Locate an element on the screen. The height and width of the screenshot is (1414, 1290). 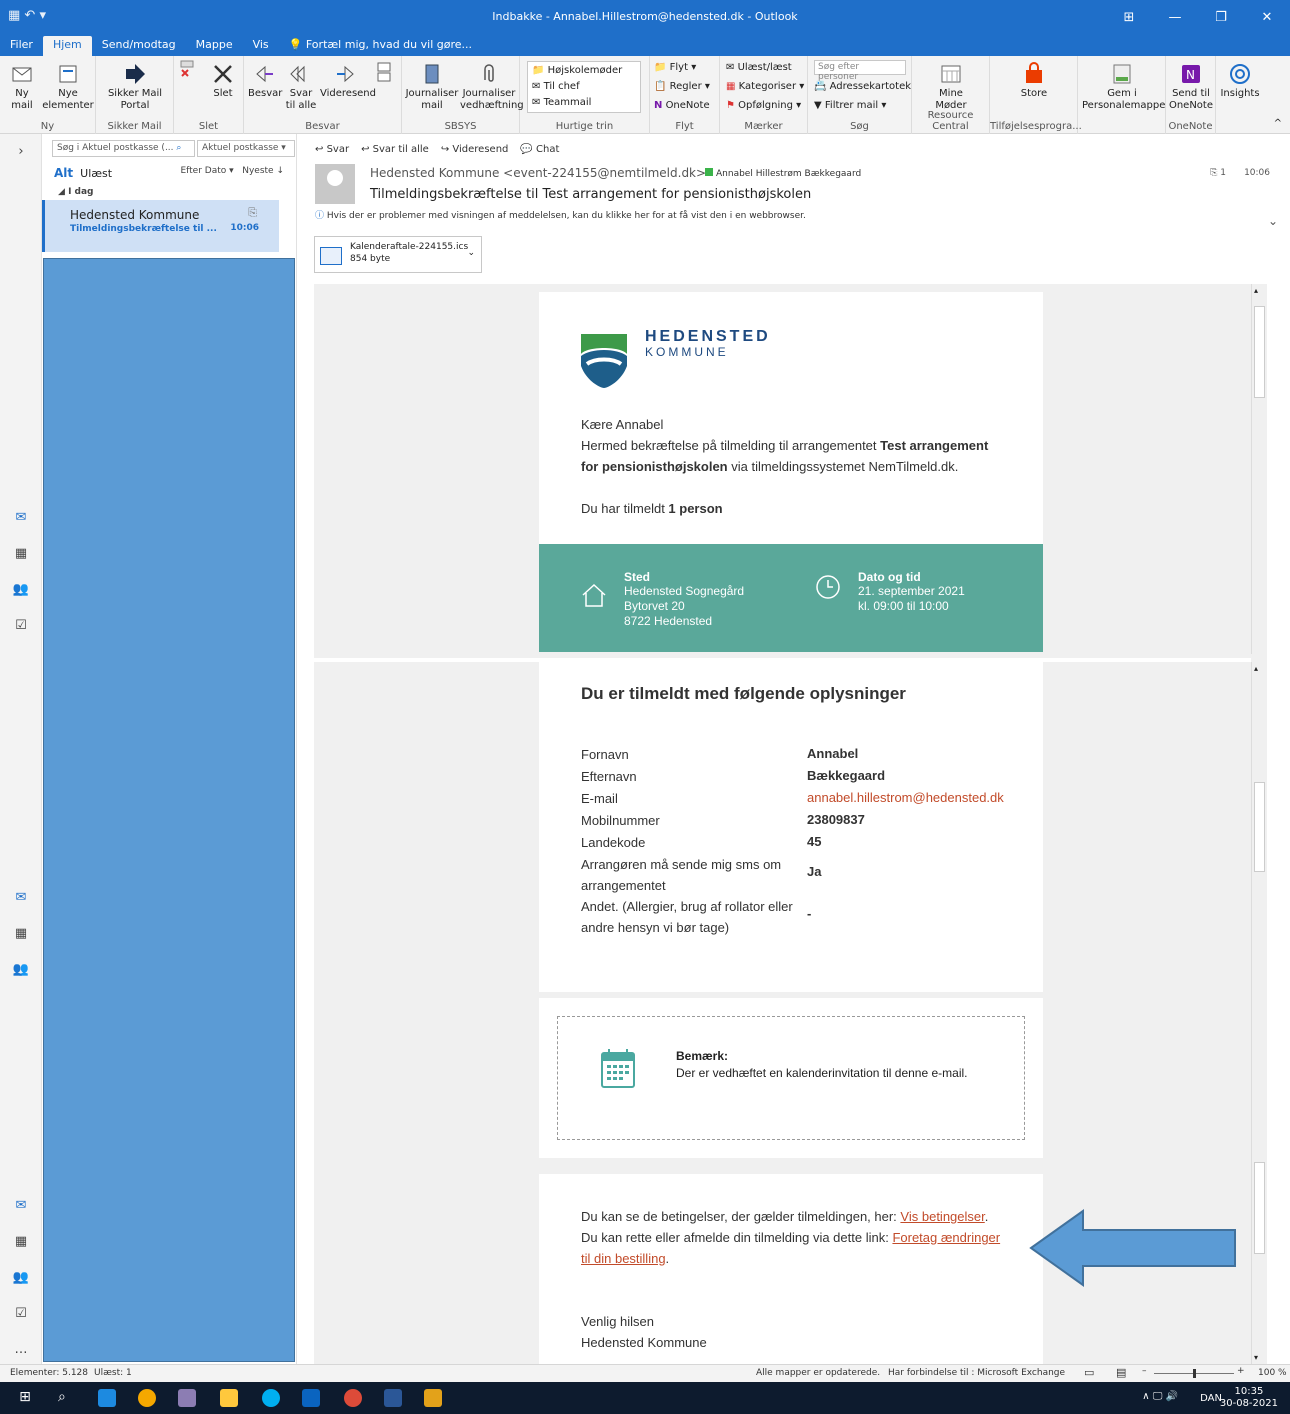
people-nav-icon-3: 👥 is located at coordinates (21, 1277).